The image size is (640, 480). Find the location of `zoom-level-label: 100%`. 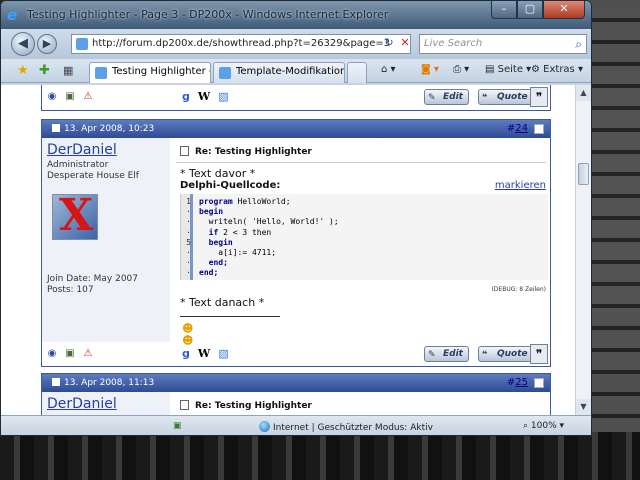

zoom-level-label: 100% is located at coordinates (543, 426).